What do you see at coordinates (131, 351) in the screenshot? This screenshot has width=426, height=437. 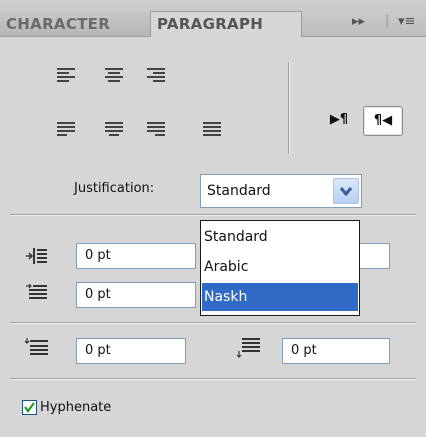 I see `space-before-input: 0 pt` at bounding box center [131, 351].